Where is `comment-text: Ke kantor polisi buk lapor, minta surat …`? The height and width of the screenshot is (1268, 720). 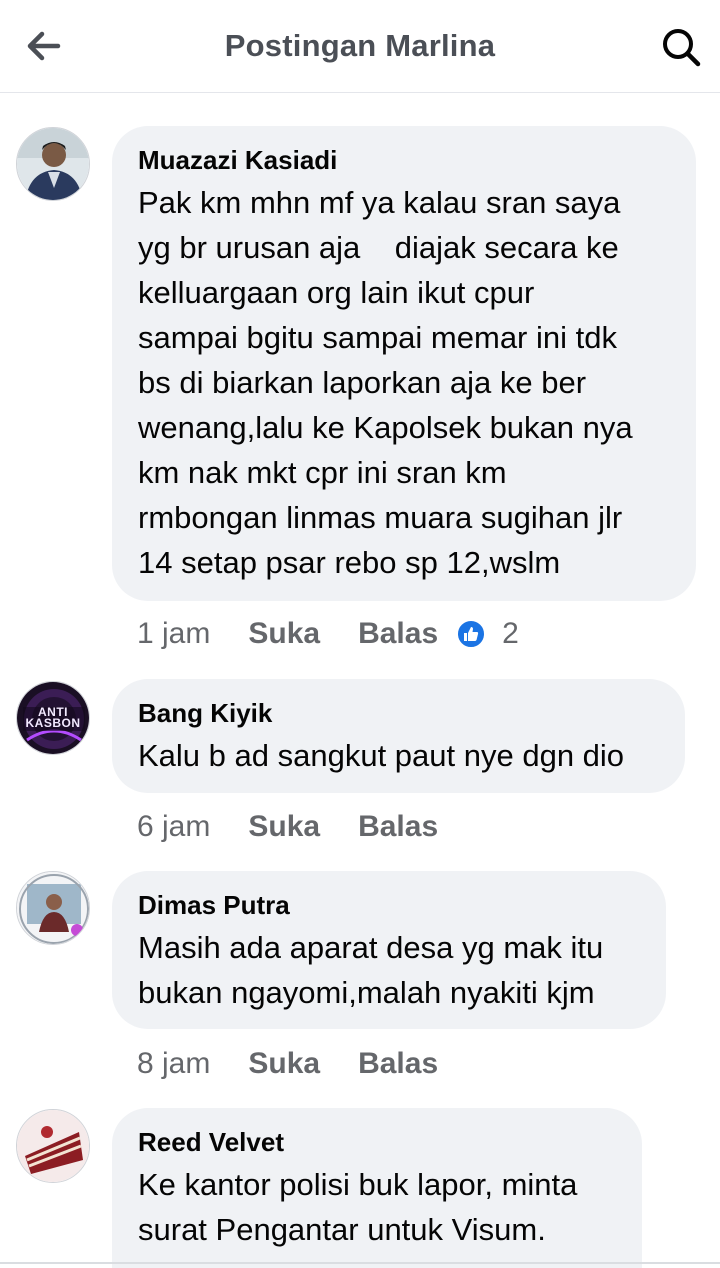
comment-text: Ke kantor polisi buk lapor, minta surat … is located at coordinates (358, 1207).